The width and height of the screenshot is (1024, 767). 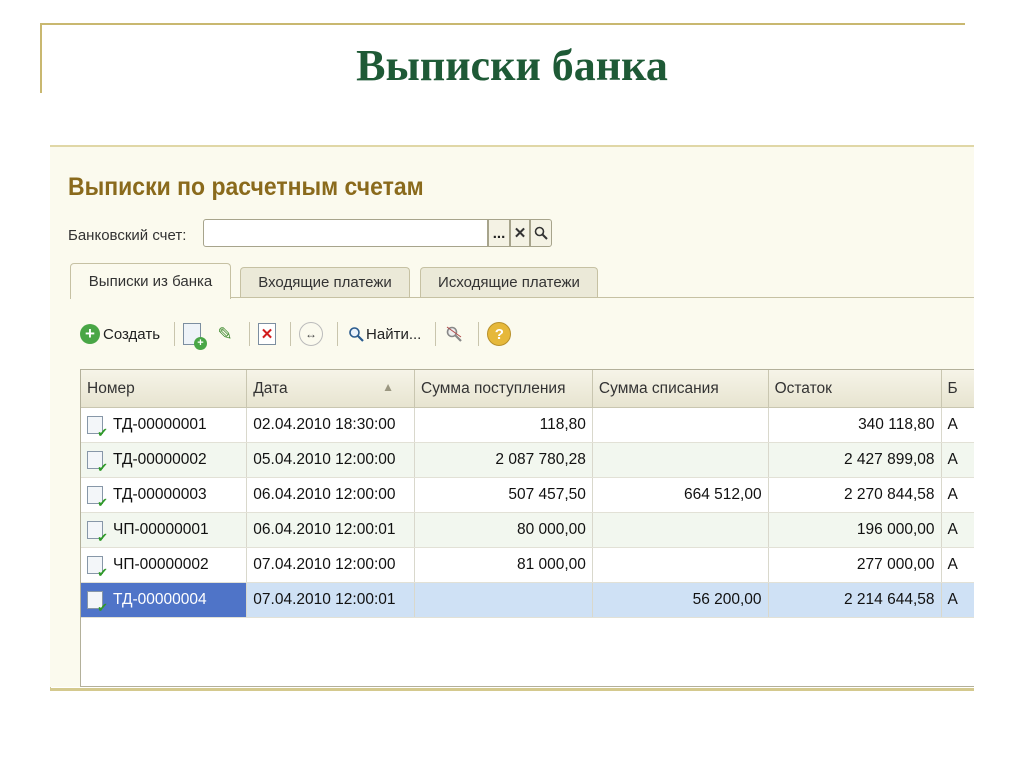 What do you see at coordinates (855, 460) in the screenshot?
I see `cell-balance: 2 427 899,08` at bounding box center [855, 460].